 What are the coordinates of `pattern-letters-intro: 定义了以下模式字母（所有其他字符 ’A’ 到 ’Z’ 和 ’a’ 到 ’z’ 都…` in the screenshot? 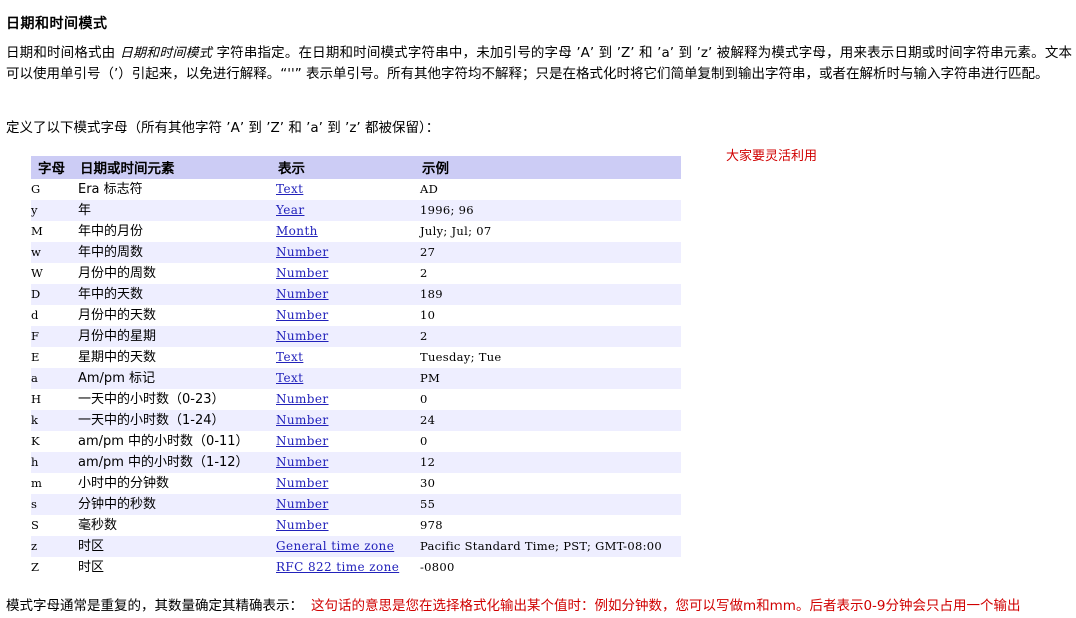 It's located at (223, 128).